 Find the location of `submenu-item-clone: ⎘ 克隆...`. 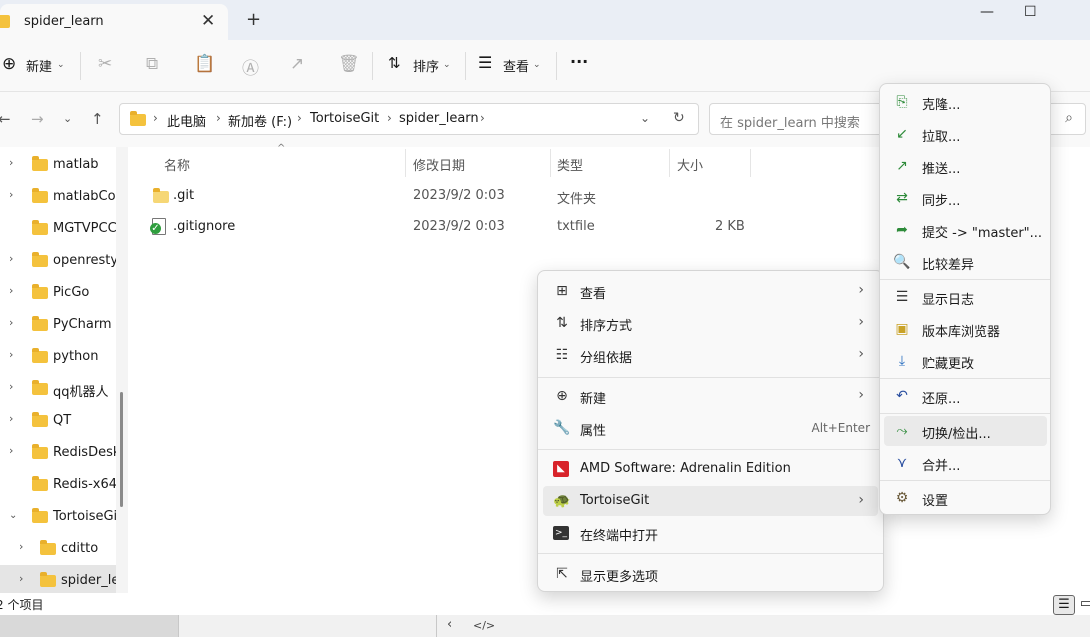

submenu-item-clone: ⎘ 克隆... is located at coordinates (965, 102).